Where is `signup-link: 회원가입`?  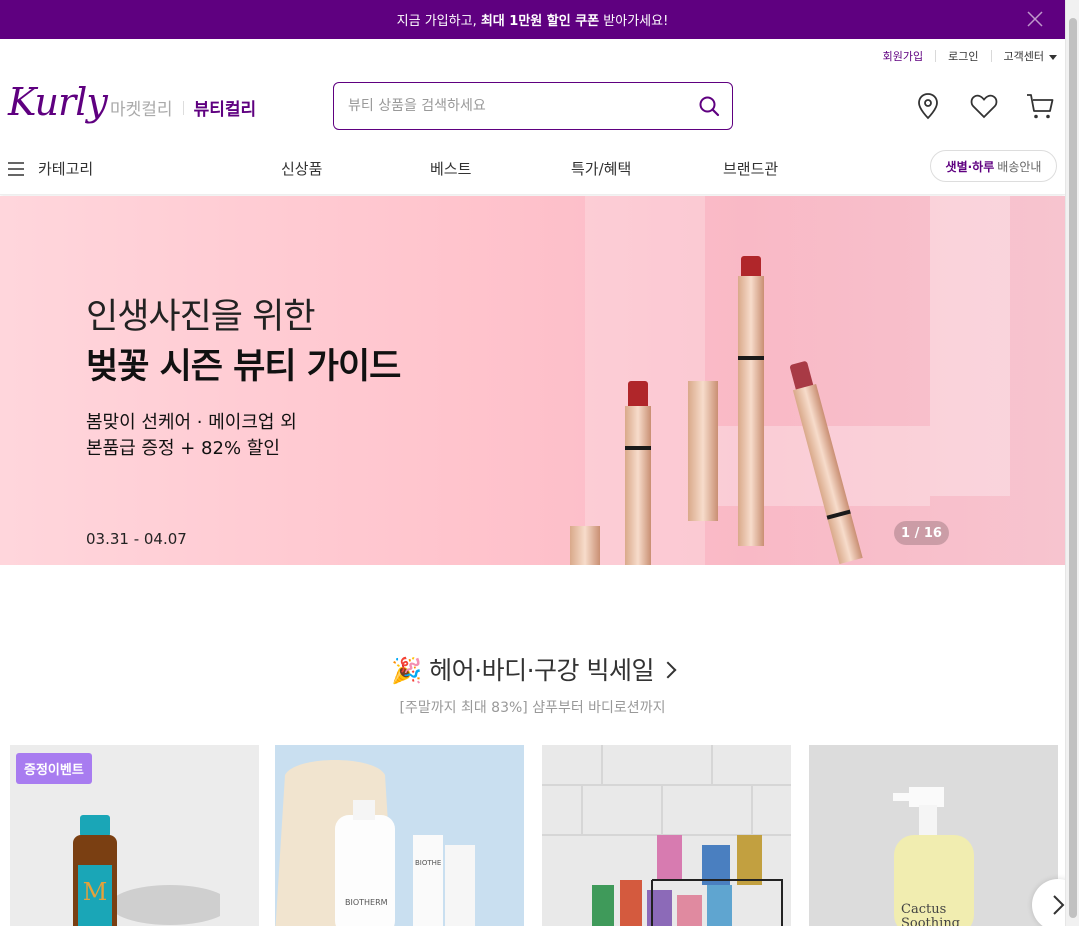
signup-link: 회원가입 is located at coordinates (903, 56).